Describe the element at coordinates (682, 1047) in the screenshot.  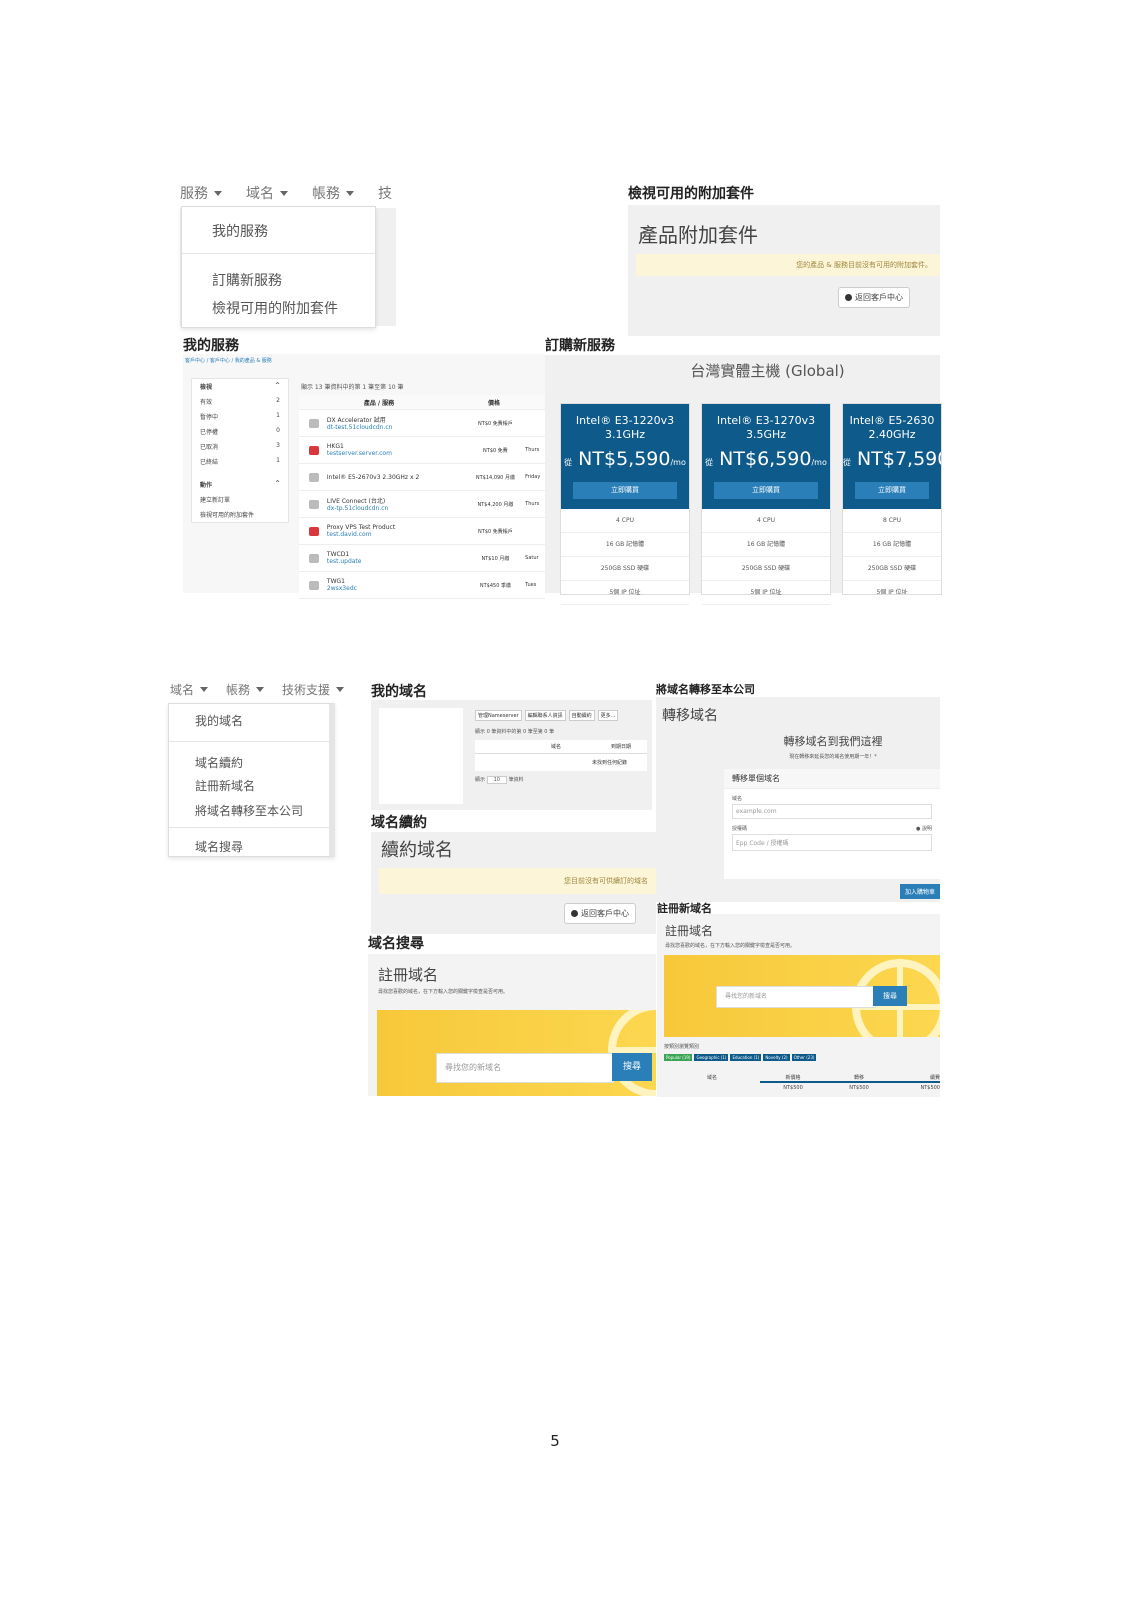
I see `browse-label: 按類別瀏覽類別` at that location.